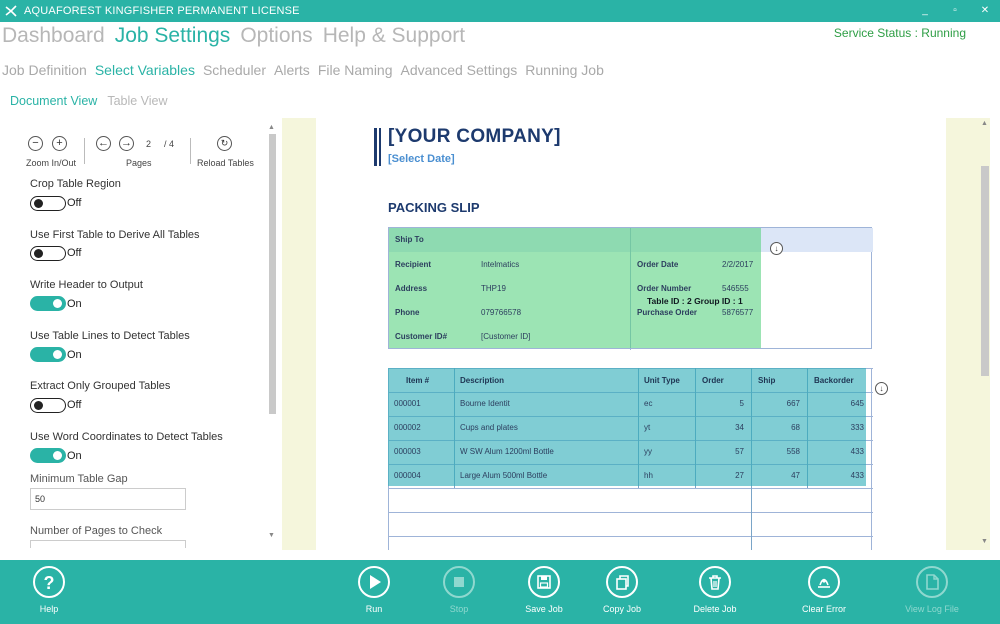 Image resolution: width=1000 pixels, height=624 pixels. I want to click on pages-check-input, so click(108, 544).